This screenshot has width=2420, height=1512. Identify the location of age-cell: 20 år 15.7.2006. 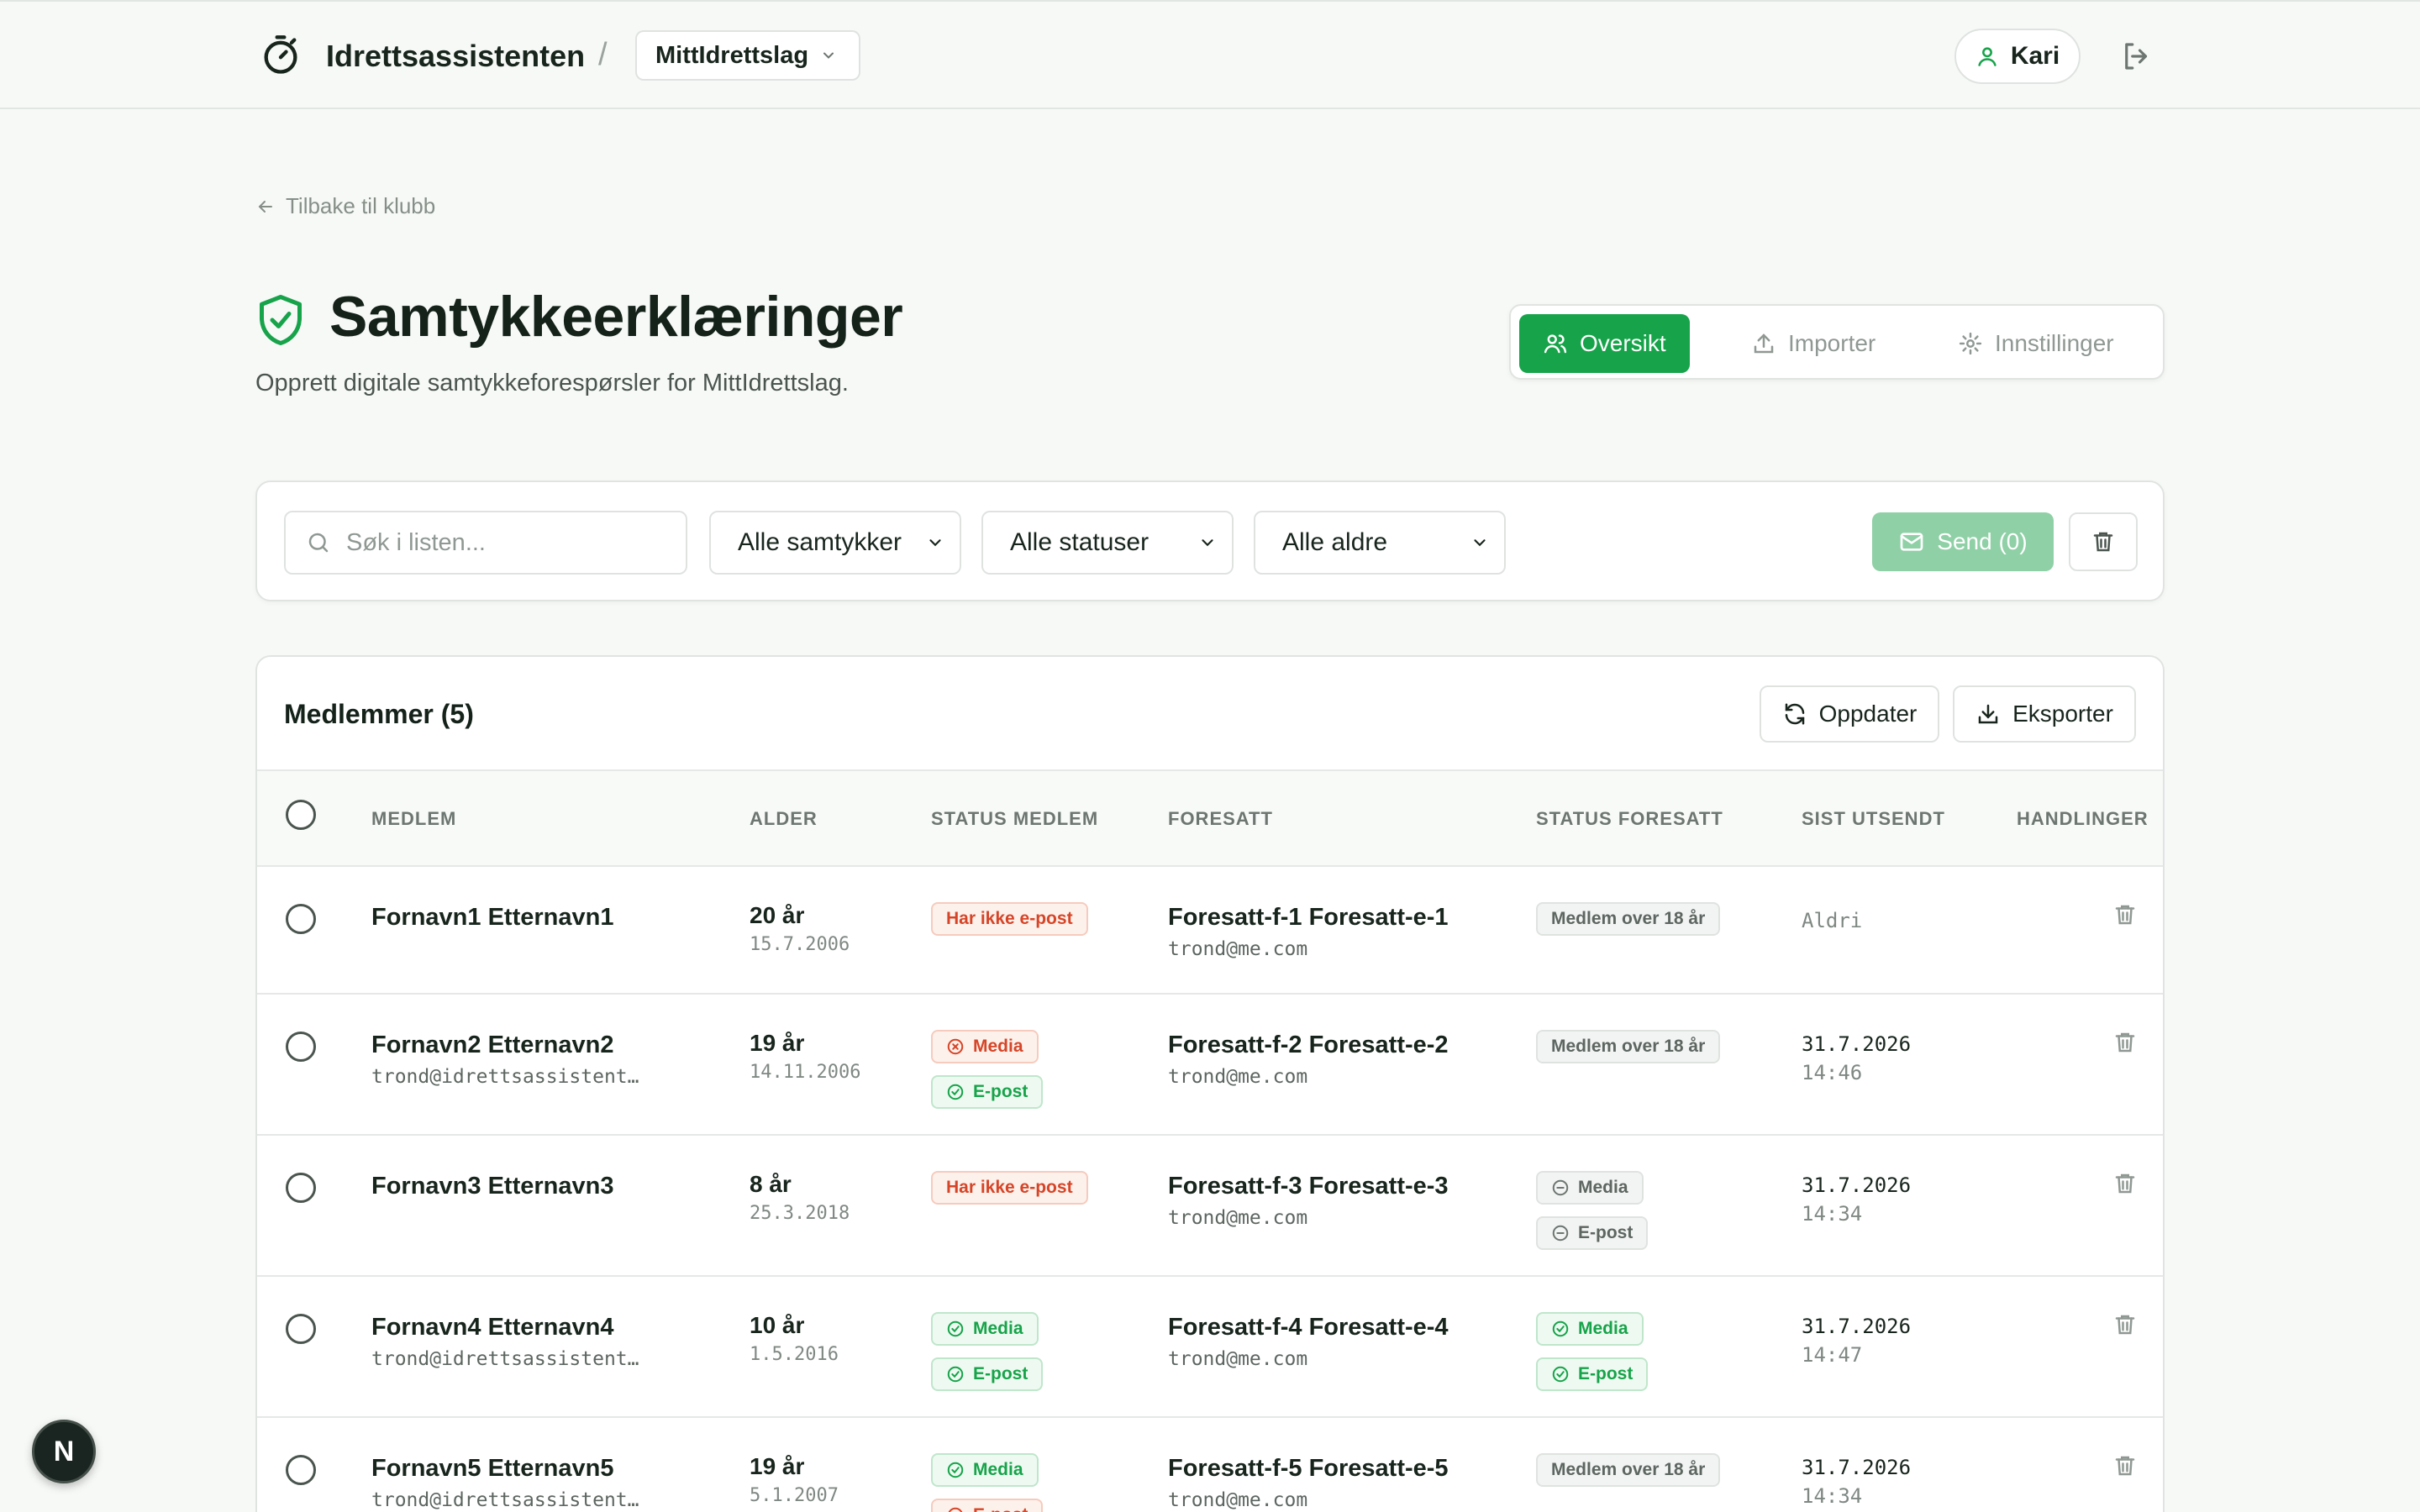
(800, 928).